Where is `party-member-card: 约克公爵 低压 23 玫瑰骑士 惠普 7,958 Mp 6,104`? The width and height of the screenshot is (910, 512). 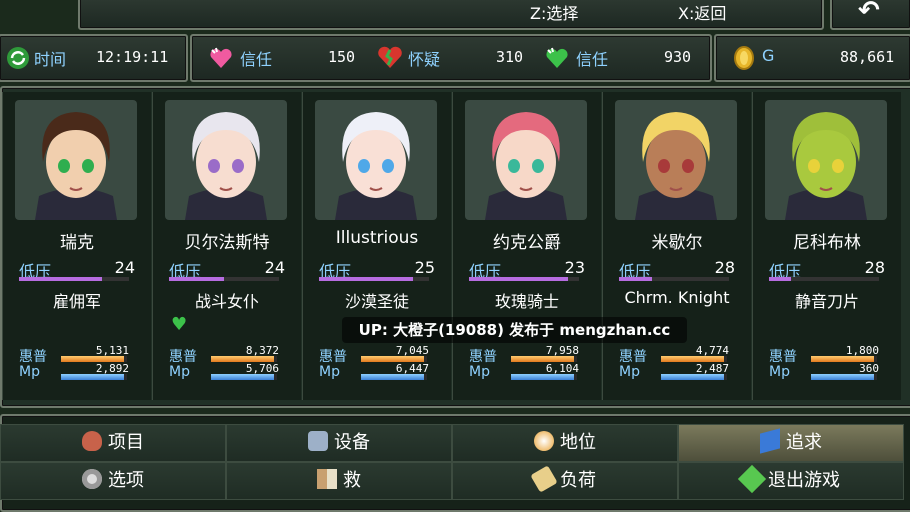
party-member-card: 约克公爵 低压 23 玫瑰骑士 惠普 7,958 Mp 6,104 is located at coordinates (526, 246).